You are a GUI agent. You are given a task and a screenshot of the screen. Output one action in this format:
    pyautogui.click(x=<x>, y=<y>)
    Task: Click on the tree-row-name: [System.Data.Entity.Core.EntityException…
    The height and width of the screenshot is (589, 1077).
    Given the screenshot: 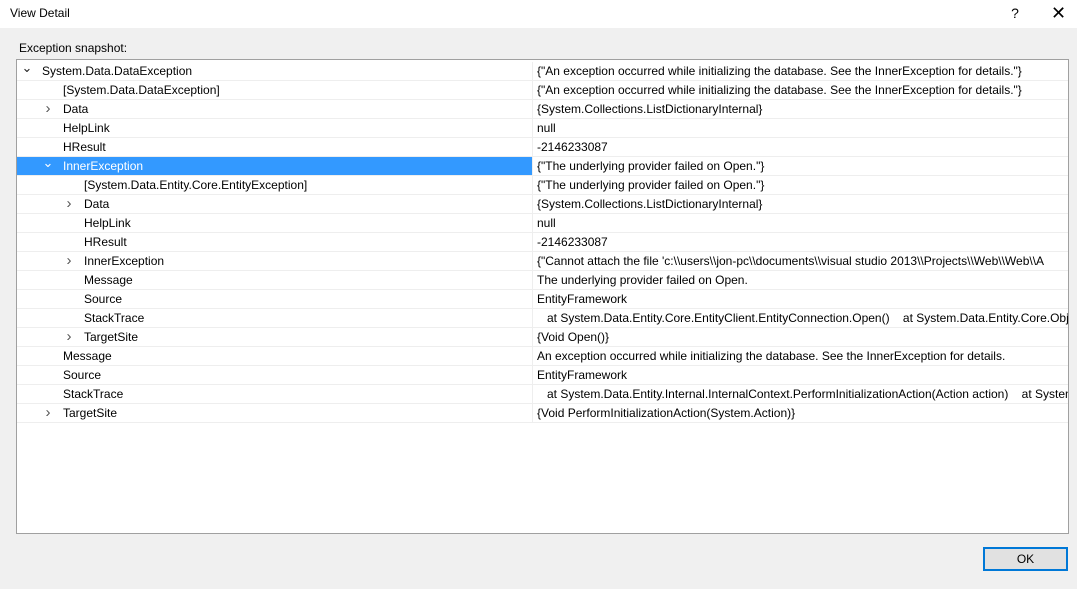 What is the action you would take?
    pyautogui.click(x=196, y=185)
    